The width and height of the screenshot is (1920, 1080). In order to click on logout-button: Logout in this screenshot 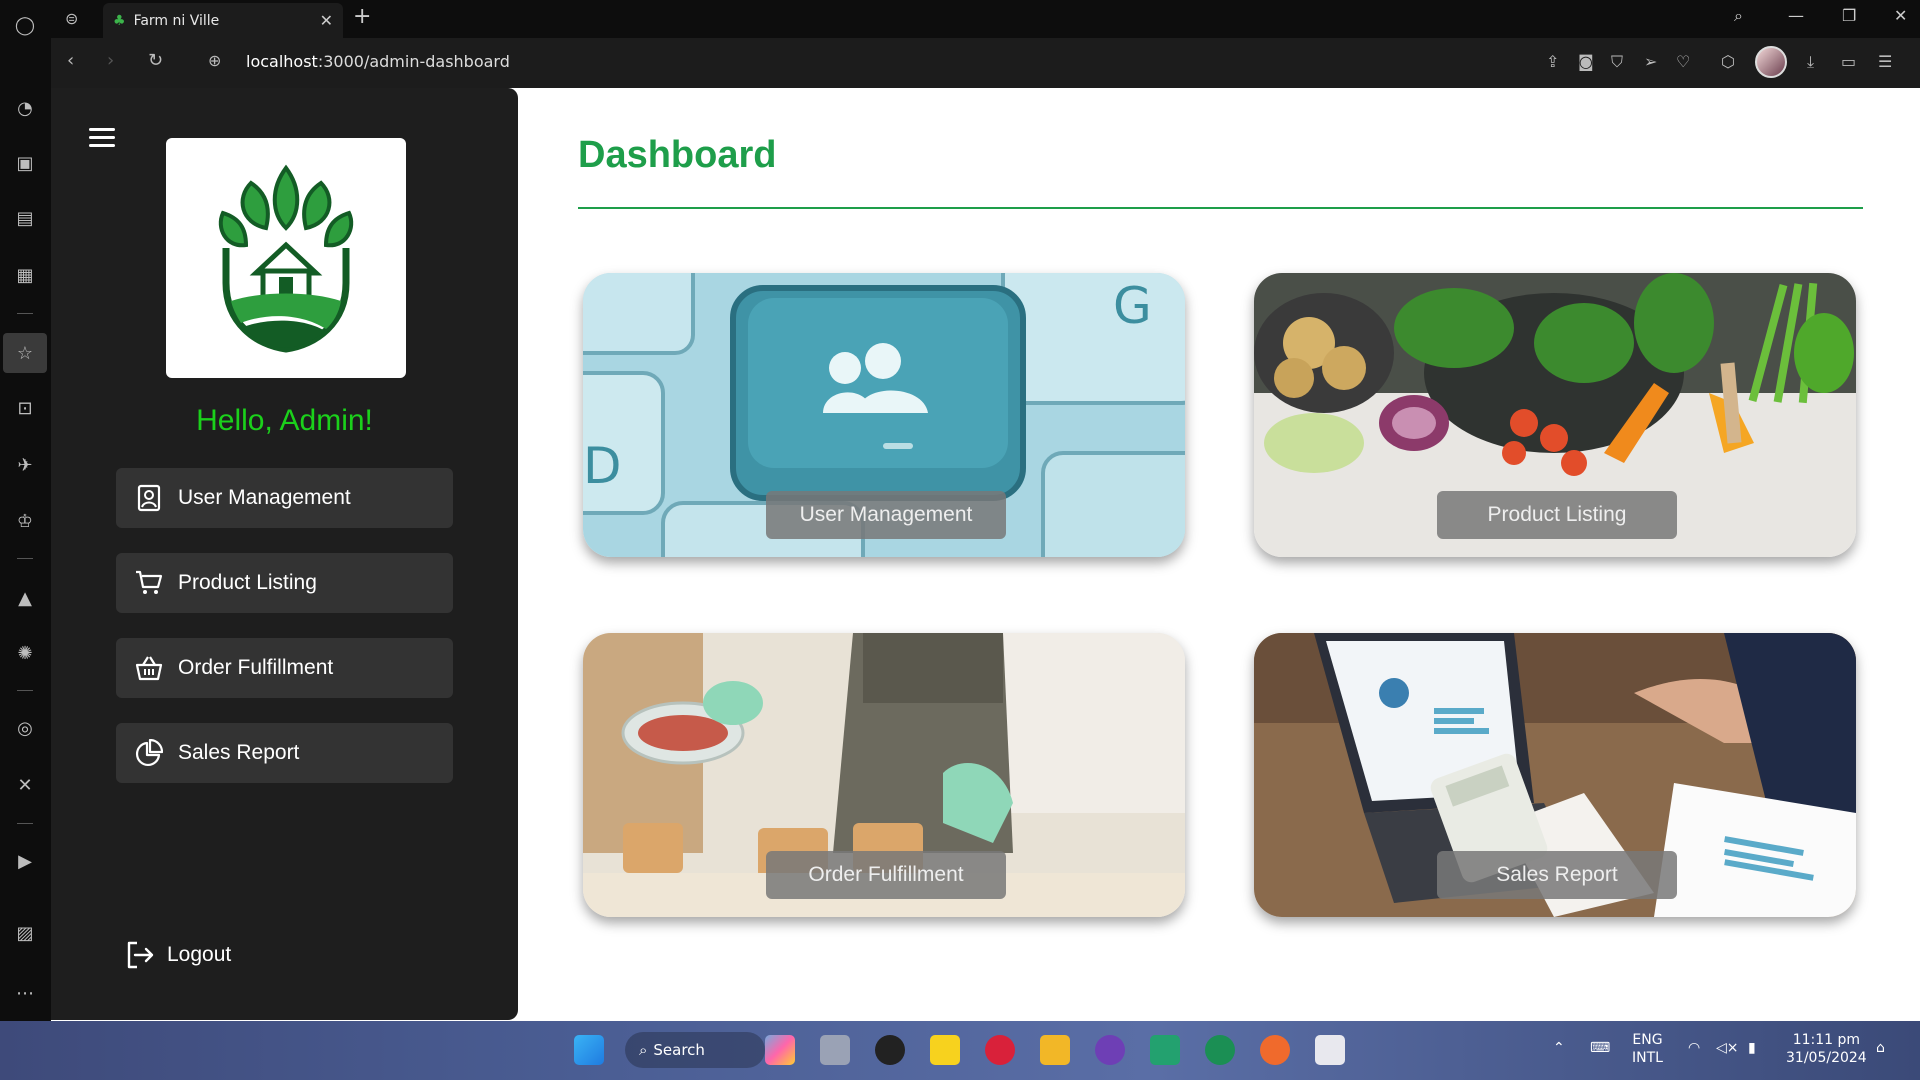, I will do `click(178, 955)`.